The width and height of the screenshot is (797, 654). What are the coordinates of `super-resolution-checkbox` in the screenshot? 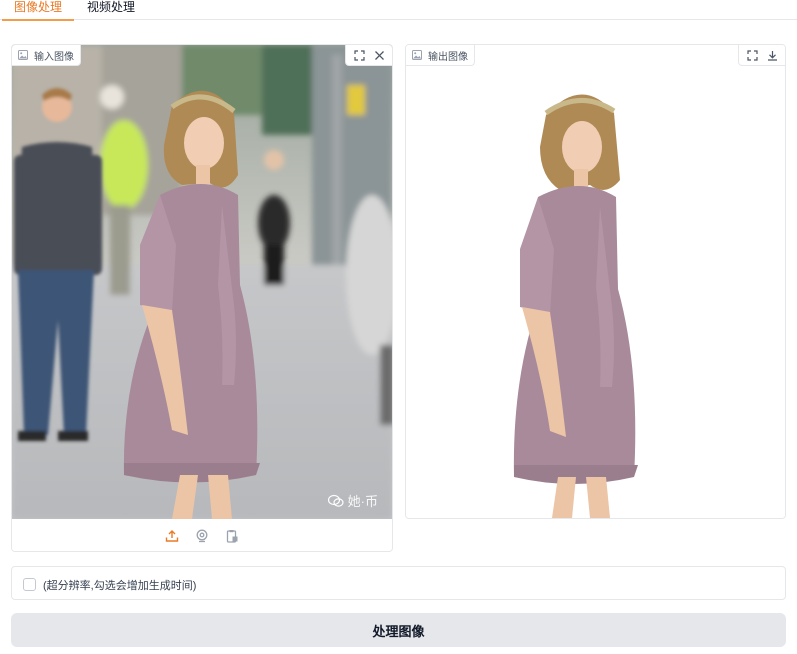 It's located at (29, 584).